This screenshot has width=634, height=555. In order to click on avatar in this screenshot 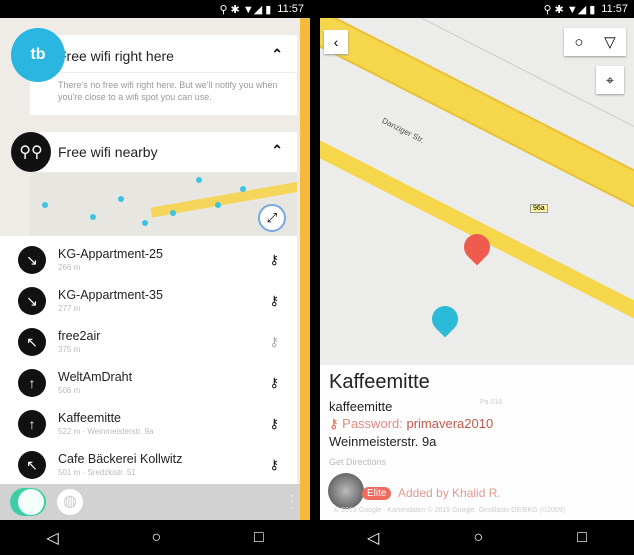, I will do `click(346, 491)`.